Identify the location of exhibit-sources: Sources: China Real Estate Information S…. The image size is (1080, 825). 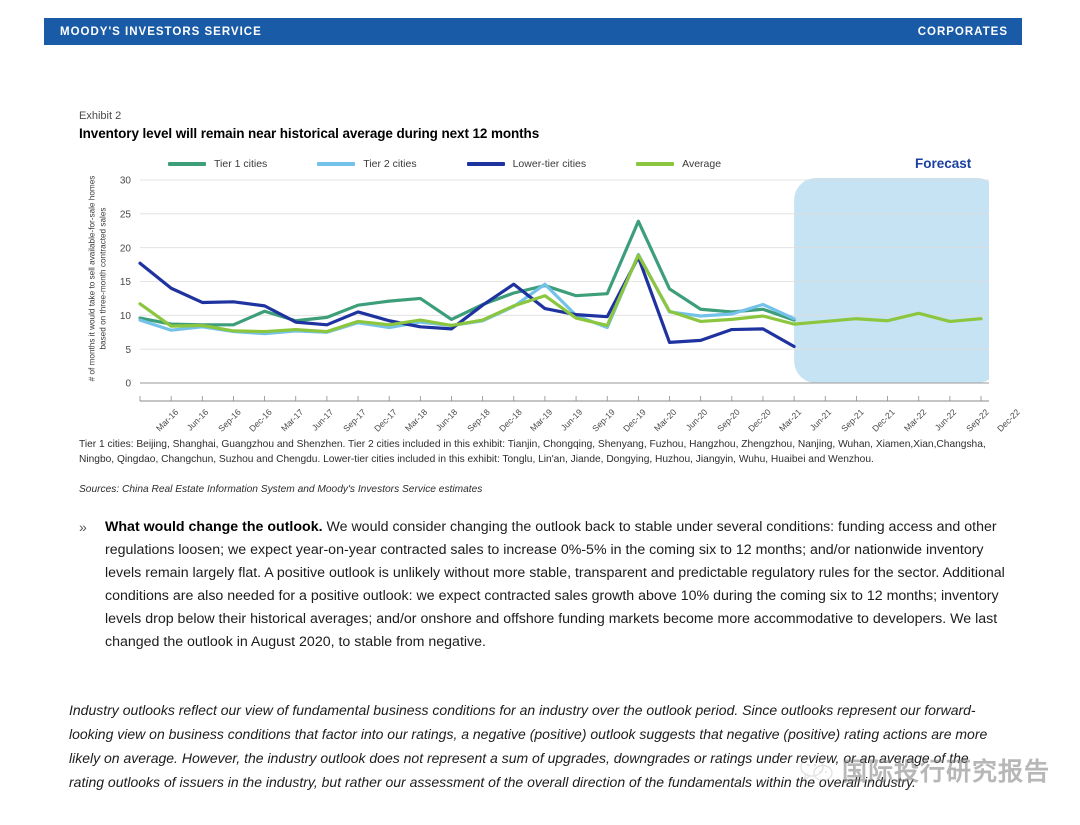
(281, 489).